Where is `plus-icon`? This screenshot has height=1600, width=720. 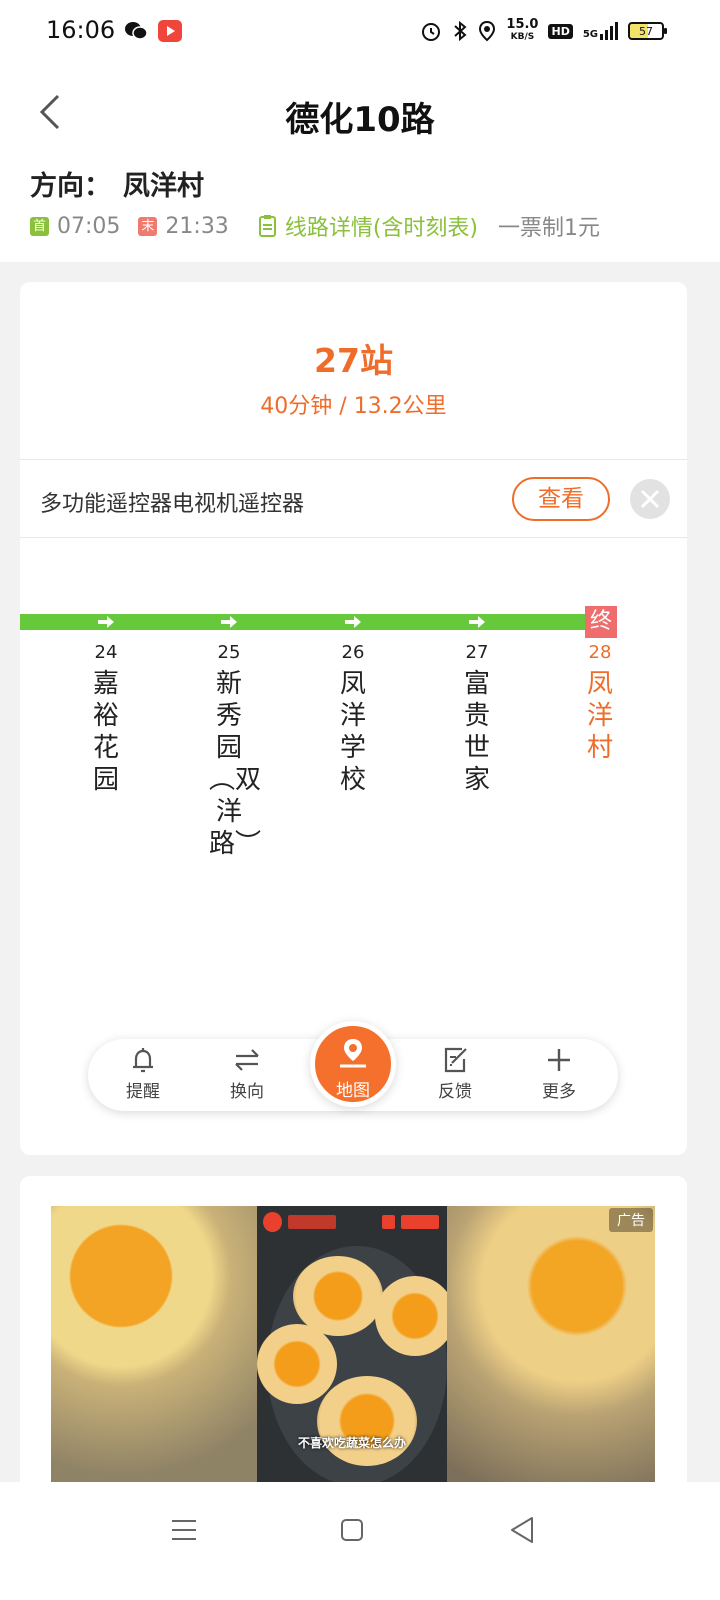 plus-icon is located at coordinates (559, 1060).